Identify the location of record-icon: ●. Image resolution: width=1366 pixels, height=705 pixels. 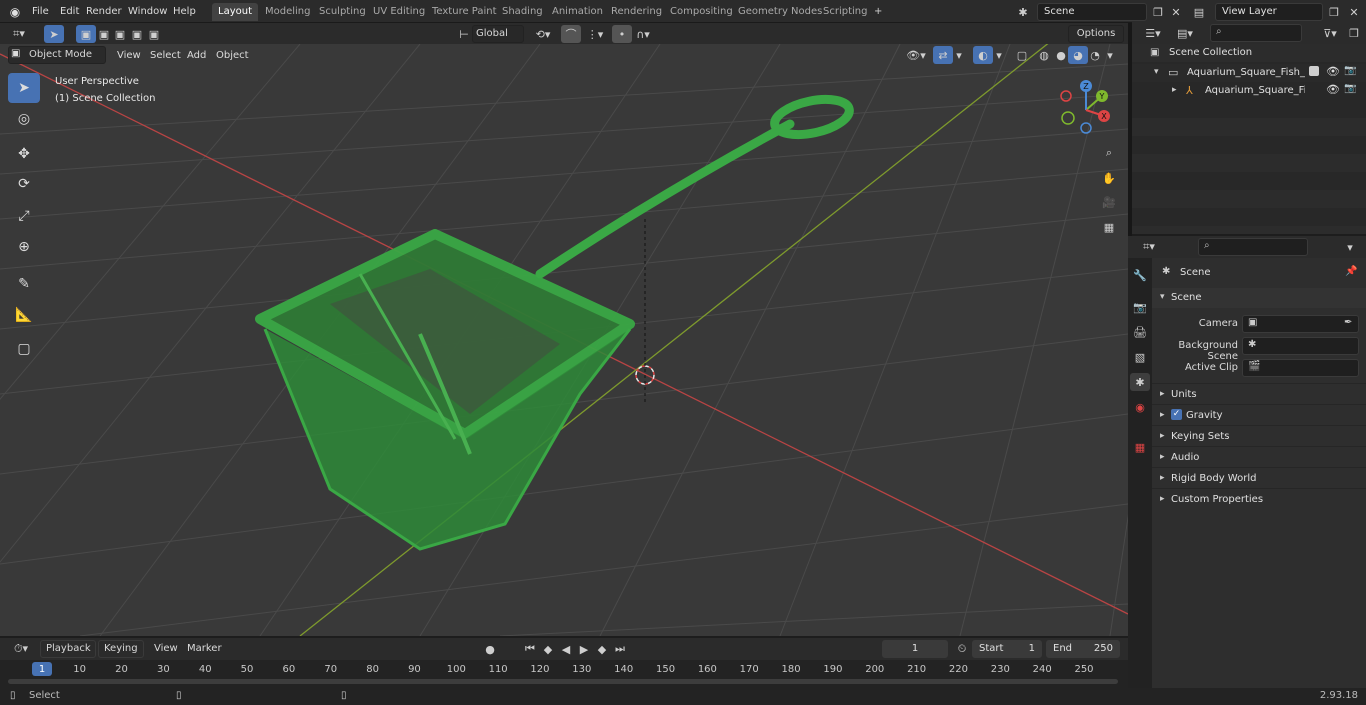
(490, 649).